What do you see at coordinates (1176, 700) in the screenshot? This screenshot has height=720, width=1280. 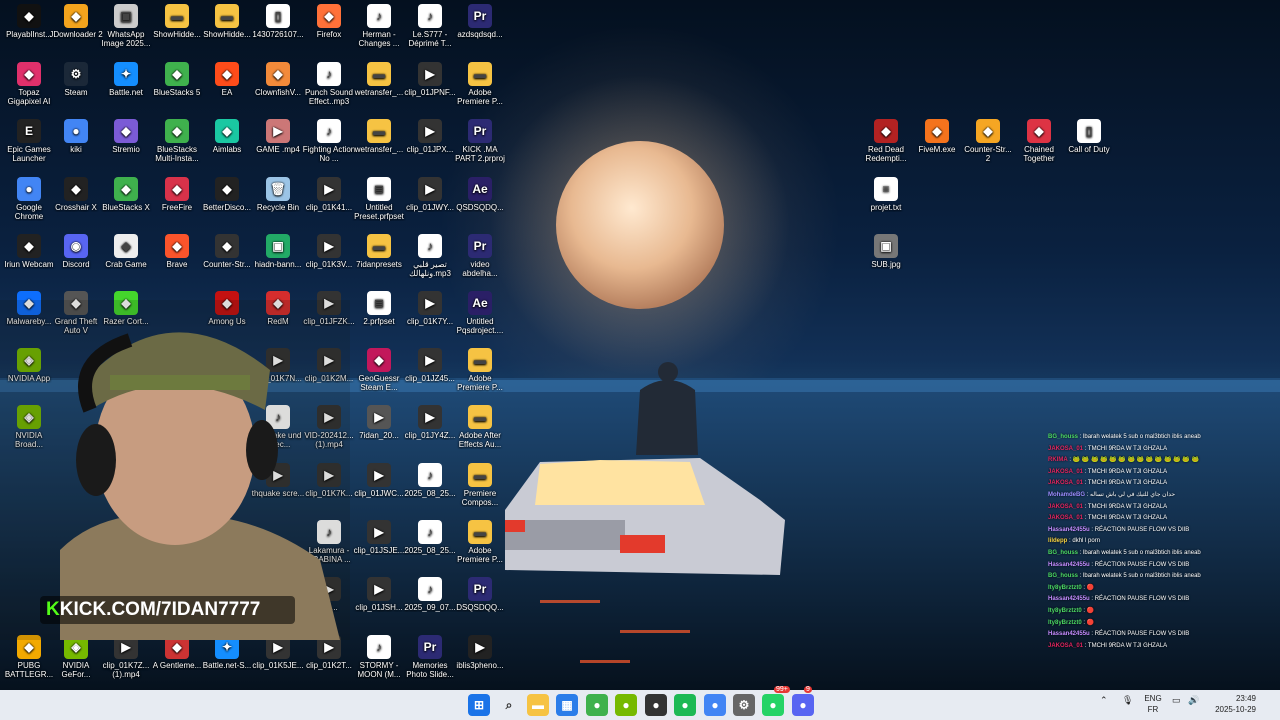 I see `network-icon: ▭` at bounding box center [1176, 700].